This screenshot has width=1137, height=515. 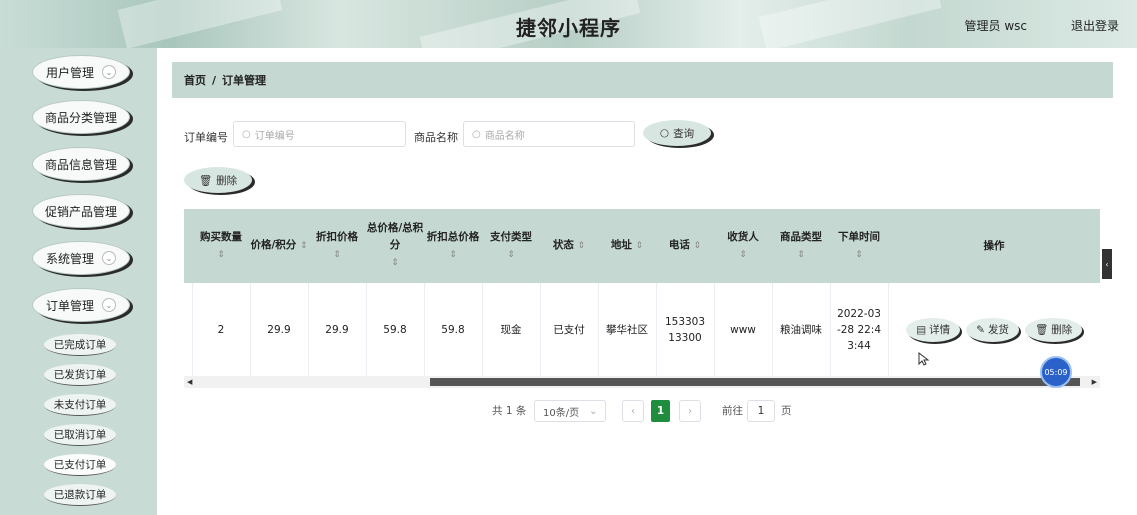 What do you see at coordinates (732, 410) in the screenshot?
I see `goto-prefix: 前往` at bounding box center [732, 410].